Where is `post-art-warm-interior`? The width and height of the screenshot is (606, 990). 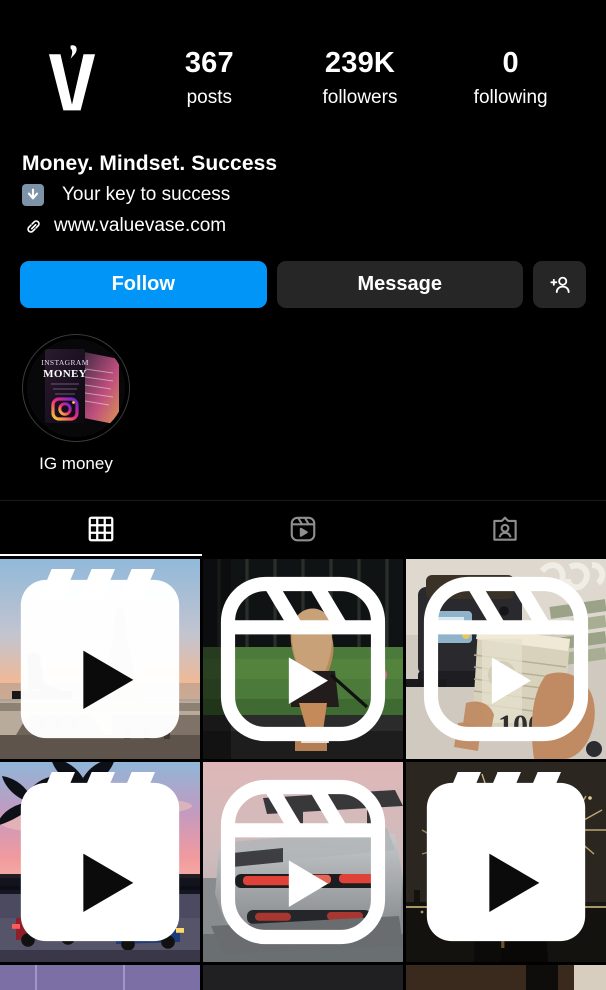 post-art-warm-interior is located at coordinates (506, 977).